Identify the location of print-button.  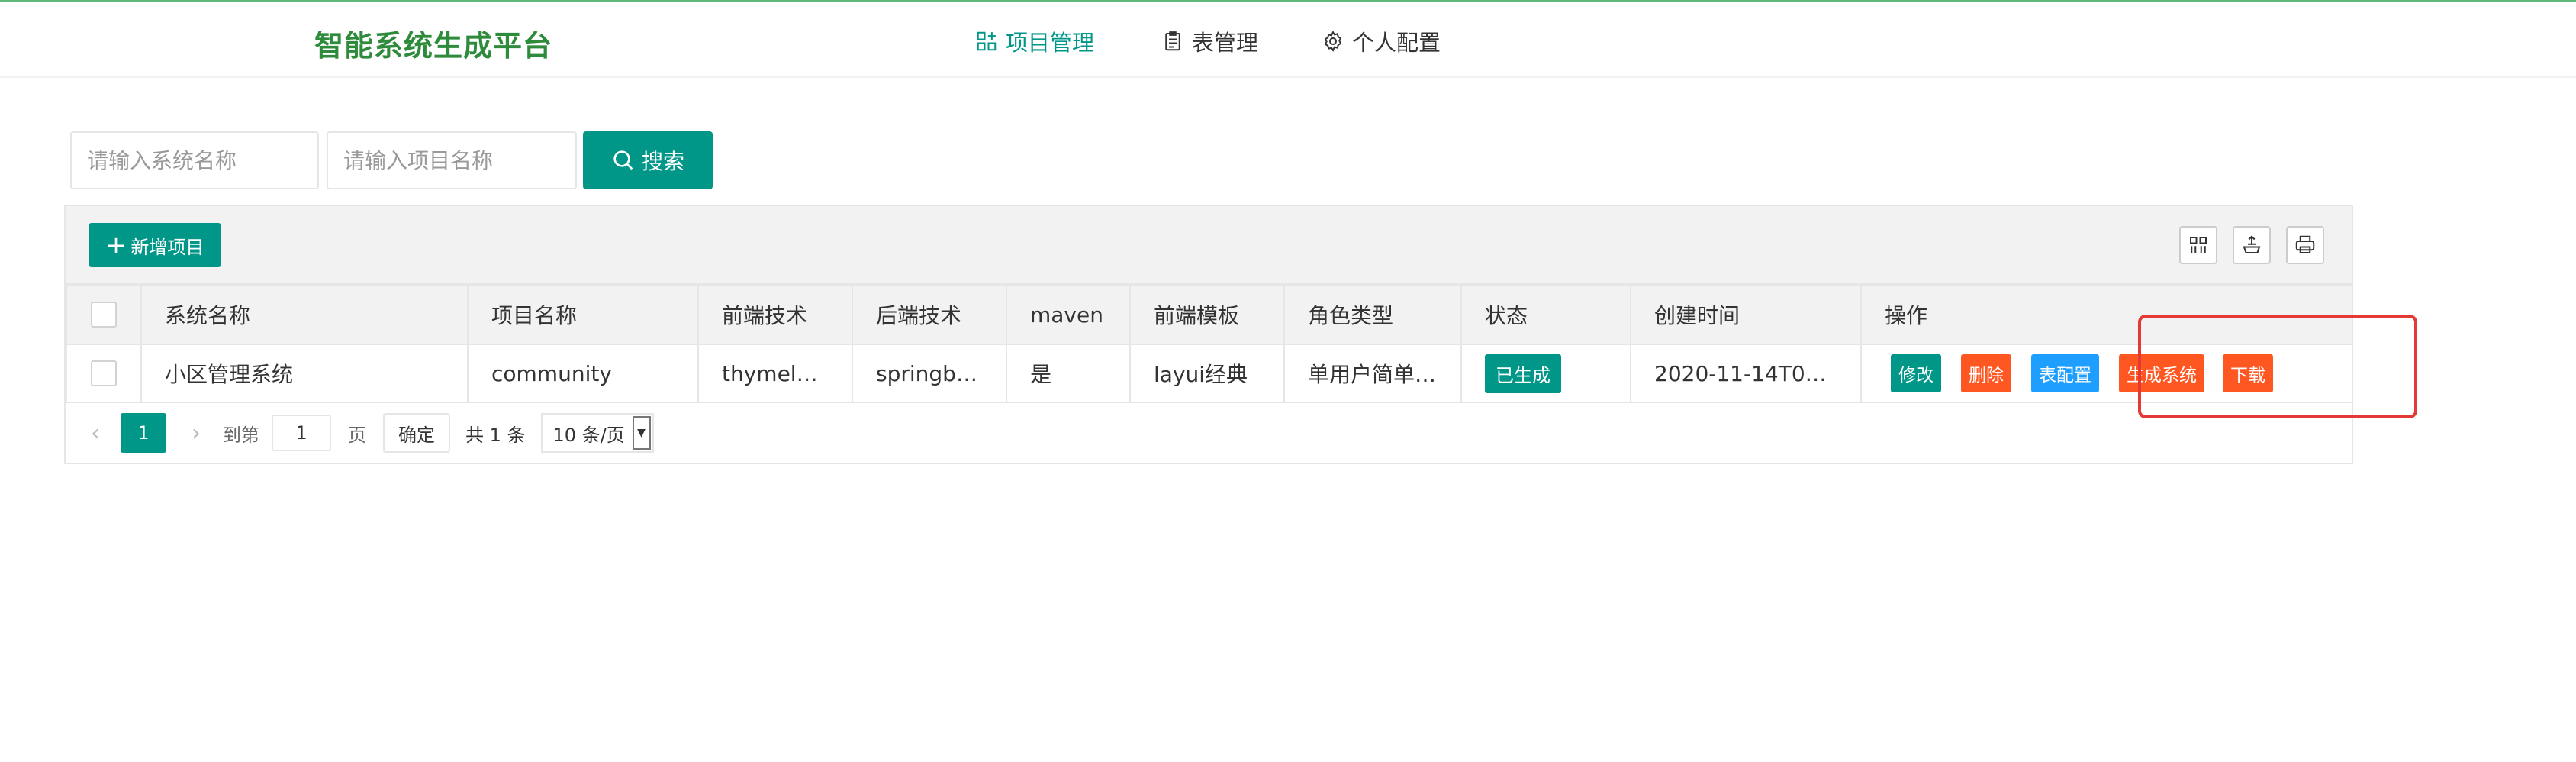
(2305, 245).